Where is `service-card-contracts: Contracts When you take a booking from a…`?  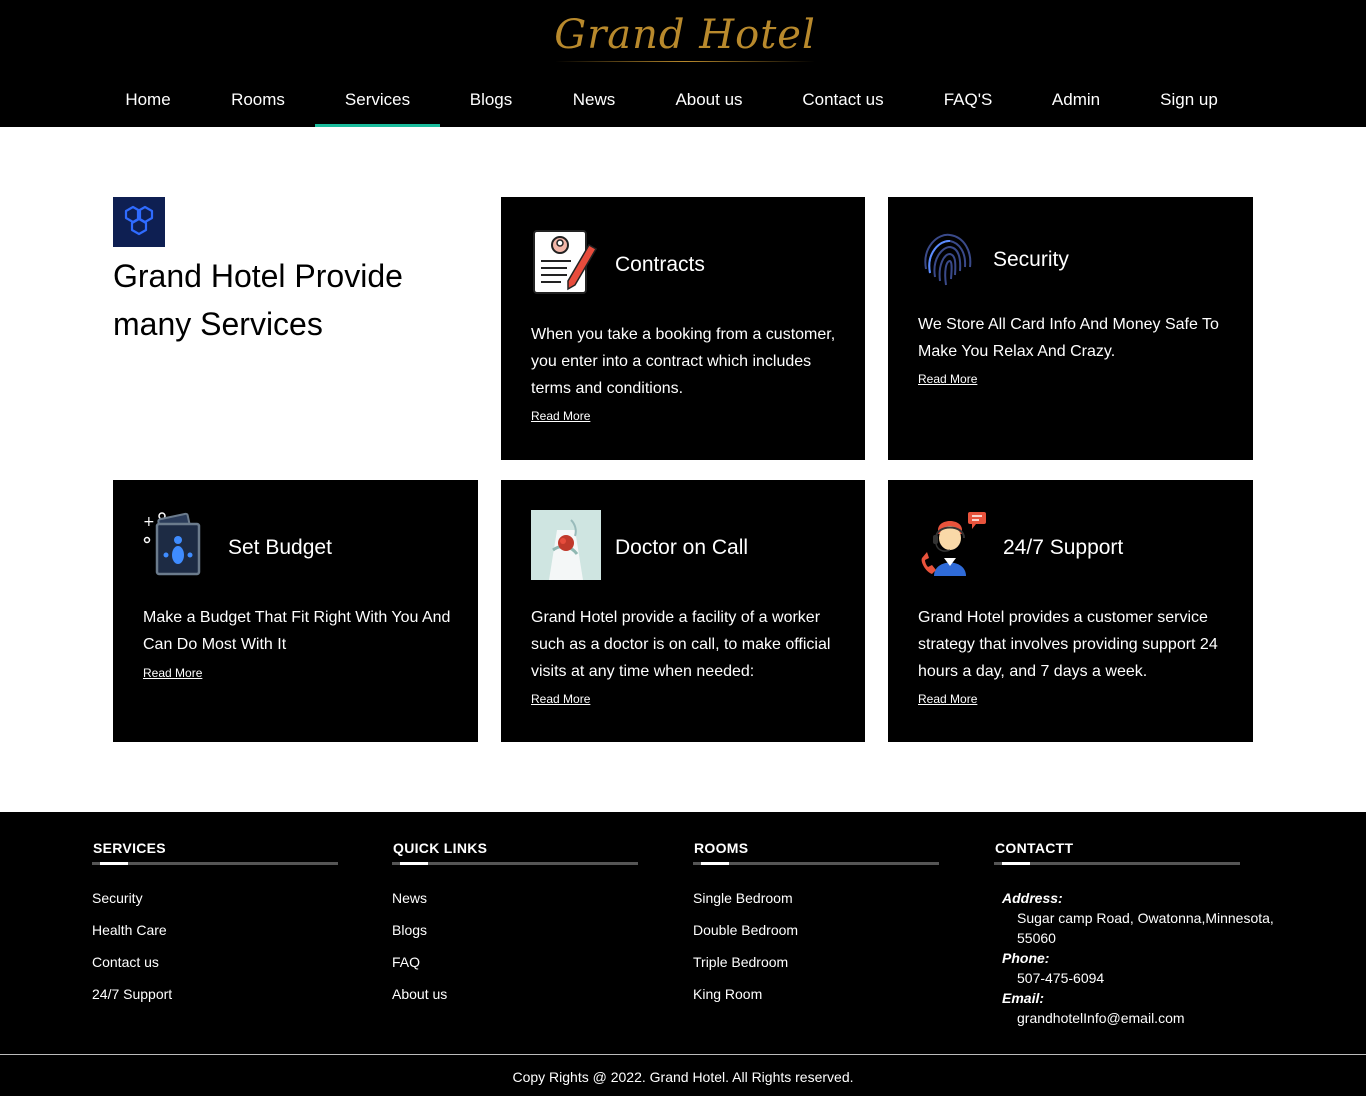
service-card-contracts: Contracts When you take a booking from a… is located at coordinates (683, 328).